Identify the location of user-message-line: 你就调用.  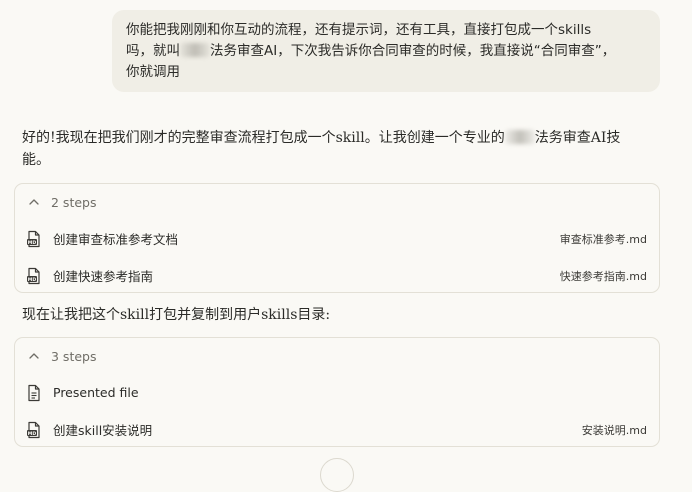
(153, 72).